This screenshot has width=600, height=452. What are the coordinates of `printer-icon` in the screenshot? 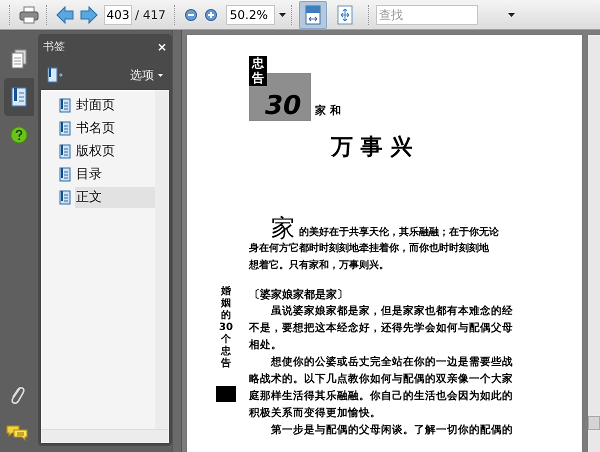 It's located at (29, 15).